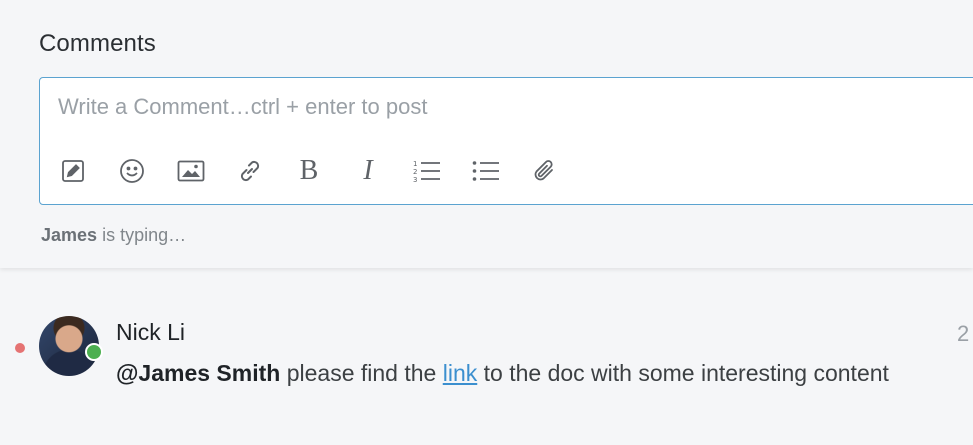  Describe the element at coordinates (94, 352) in the screenshot. I see `online-status-indicator` at that location.